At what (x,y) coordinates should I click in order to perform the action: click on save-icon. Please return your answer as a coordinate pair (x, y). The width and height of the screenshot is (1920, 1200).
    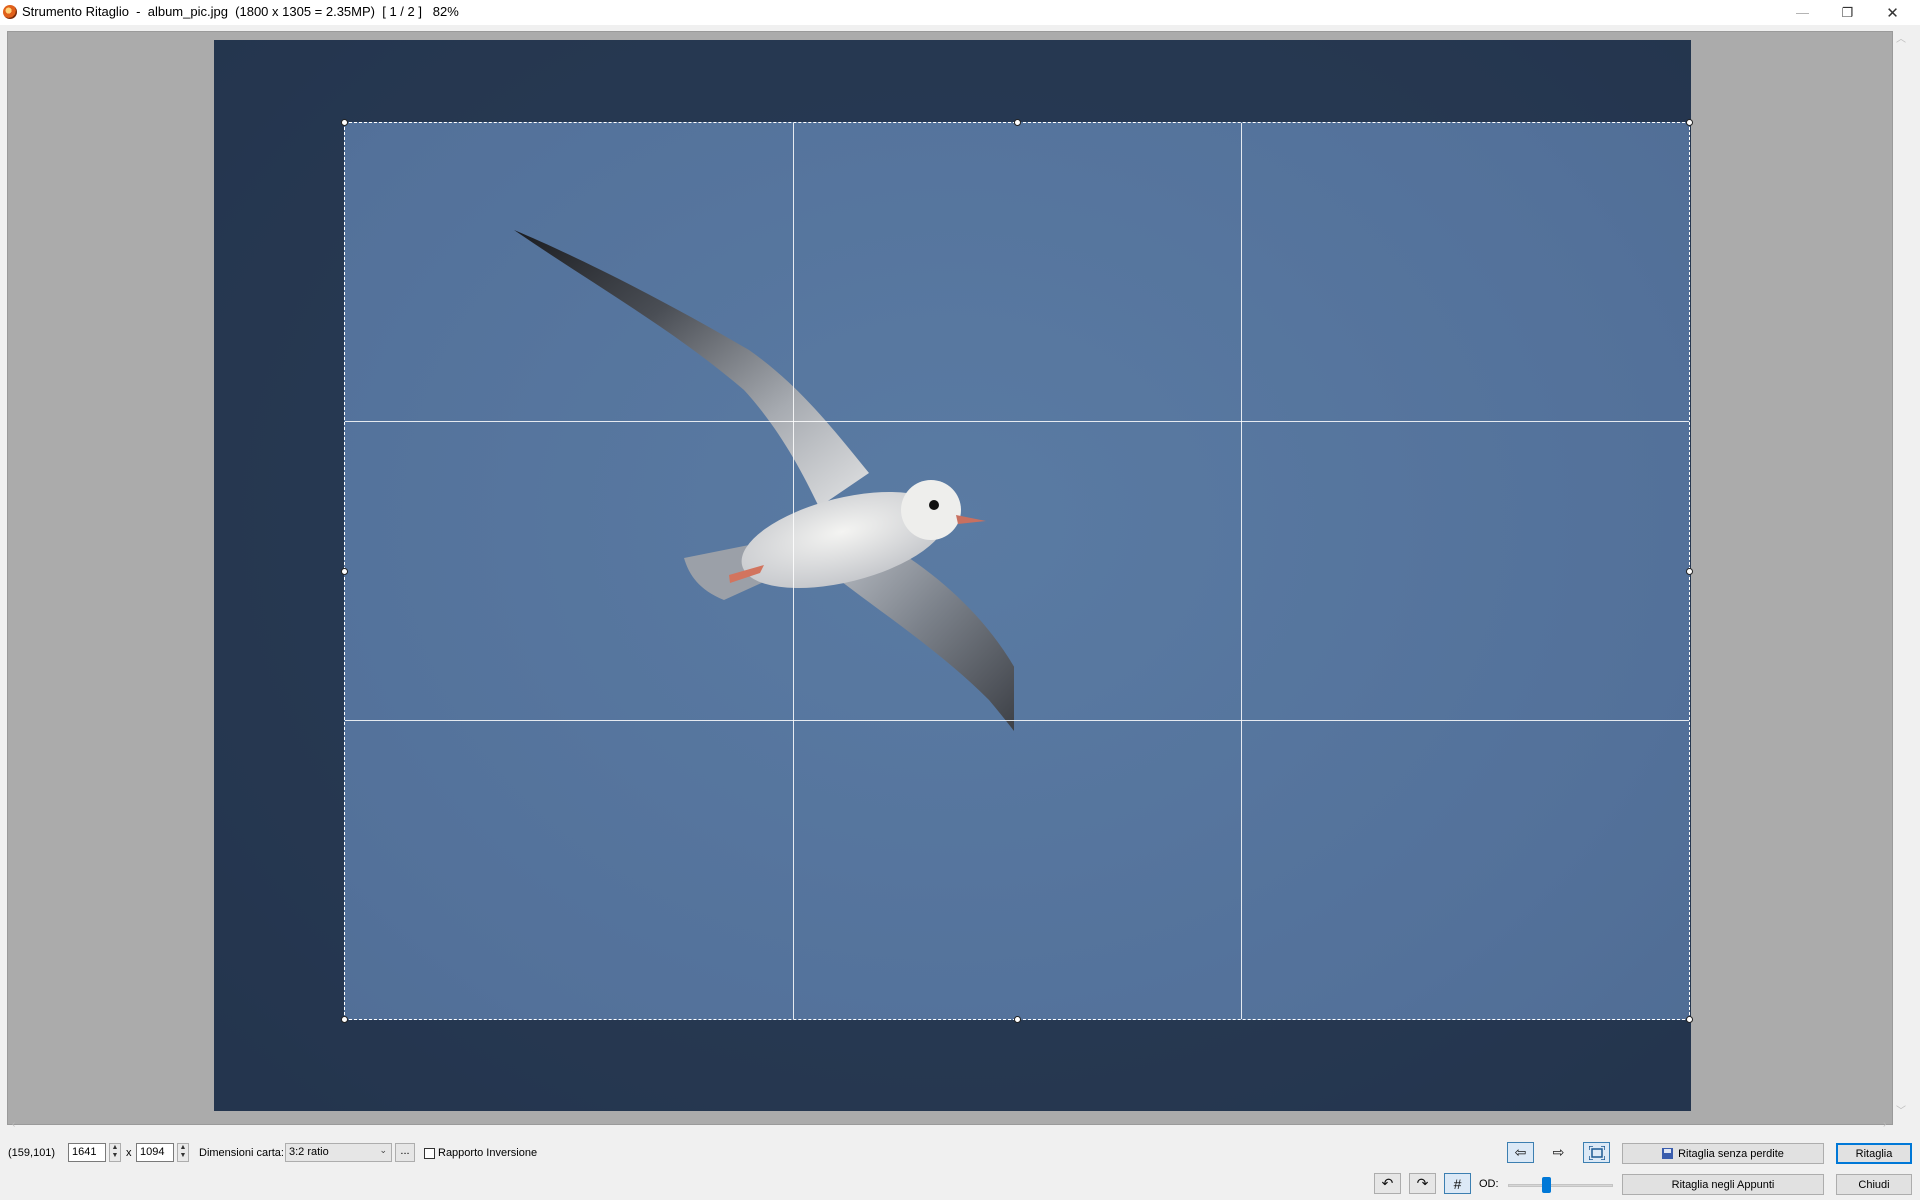
    Looking at the image, I should click on (1668, 1153).